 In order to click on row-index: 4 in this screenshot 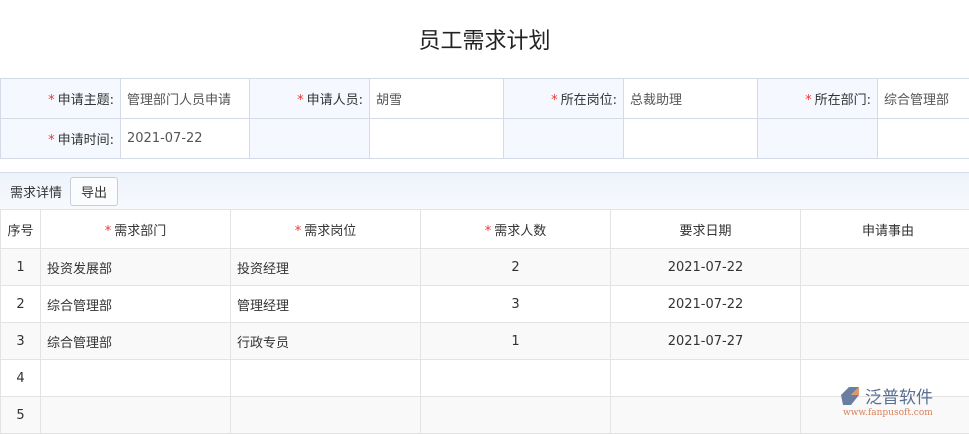, I will do `click(21, 378)`.